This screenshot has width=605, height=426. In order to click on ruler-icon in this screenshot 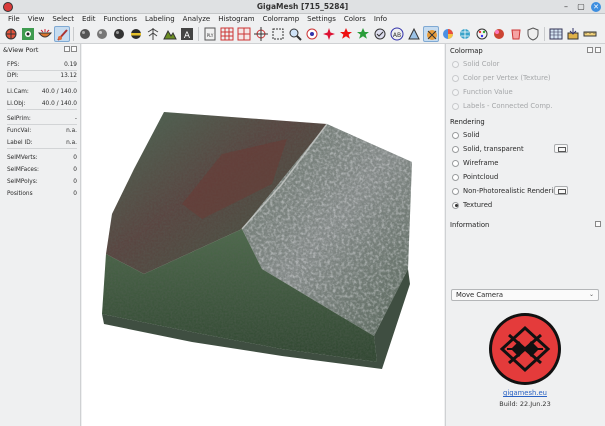, I will do `click(590, 34)`.